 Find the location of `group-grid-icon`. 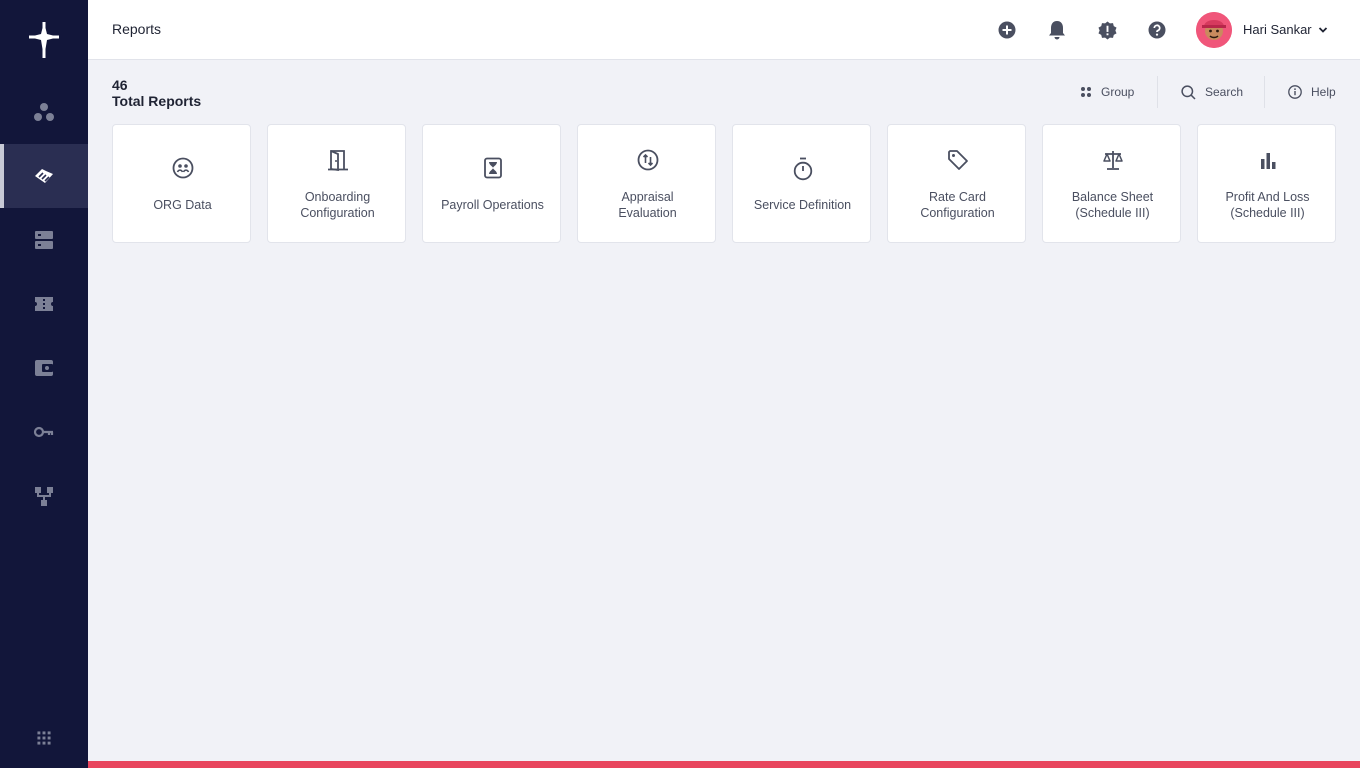

group-grid-icon is located at coordinates (1086, 92).